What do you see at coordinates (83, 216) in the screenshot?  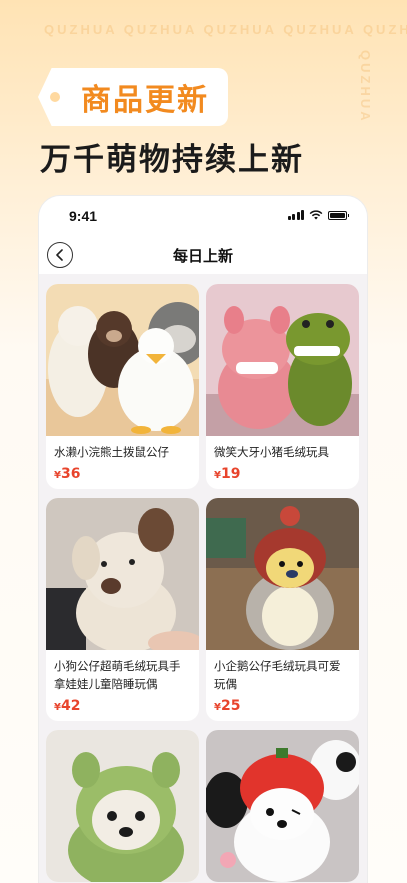 I see `status-time: 9:41` at bounding box center [83, 216].